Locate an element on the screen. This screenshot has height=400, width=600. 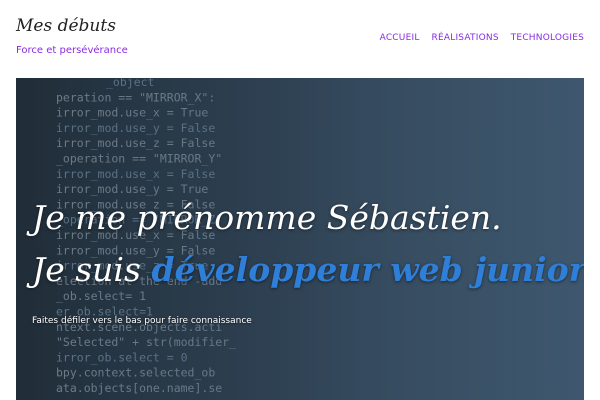
hero-typed-text: développeur web junior. is located at coordinates (367, 269).